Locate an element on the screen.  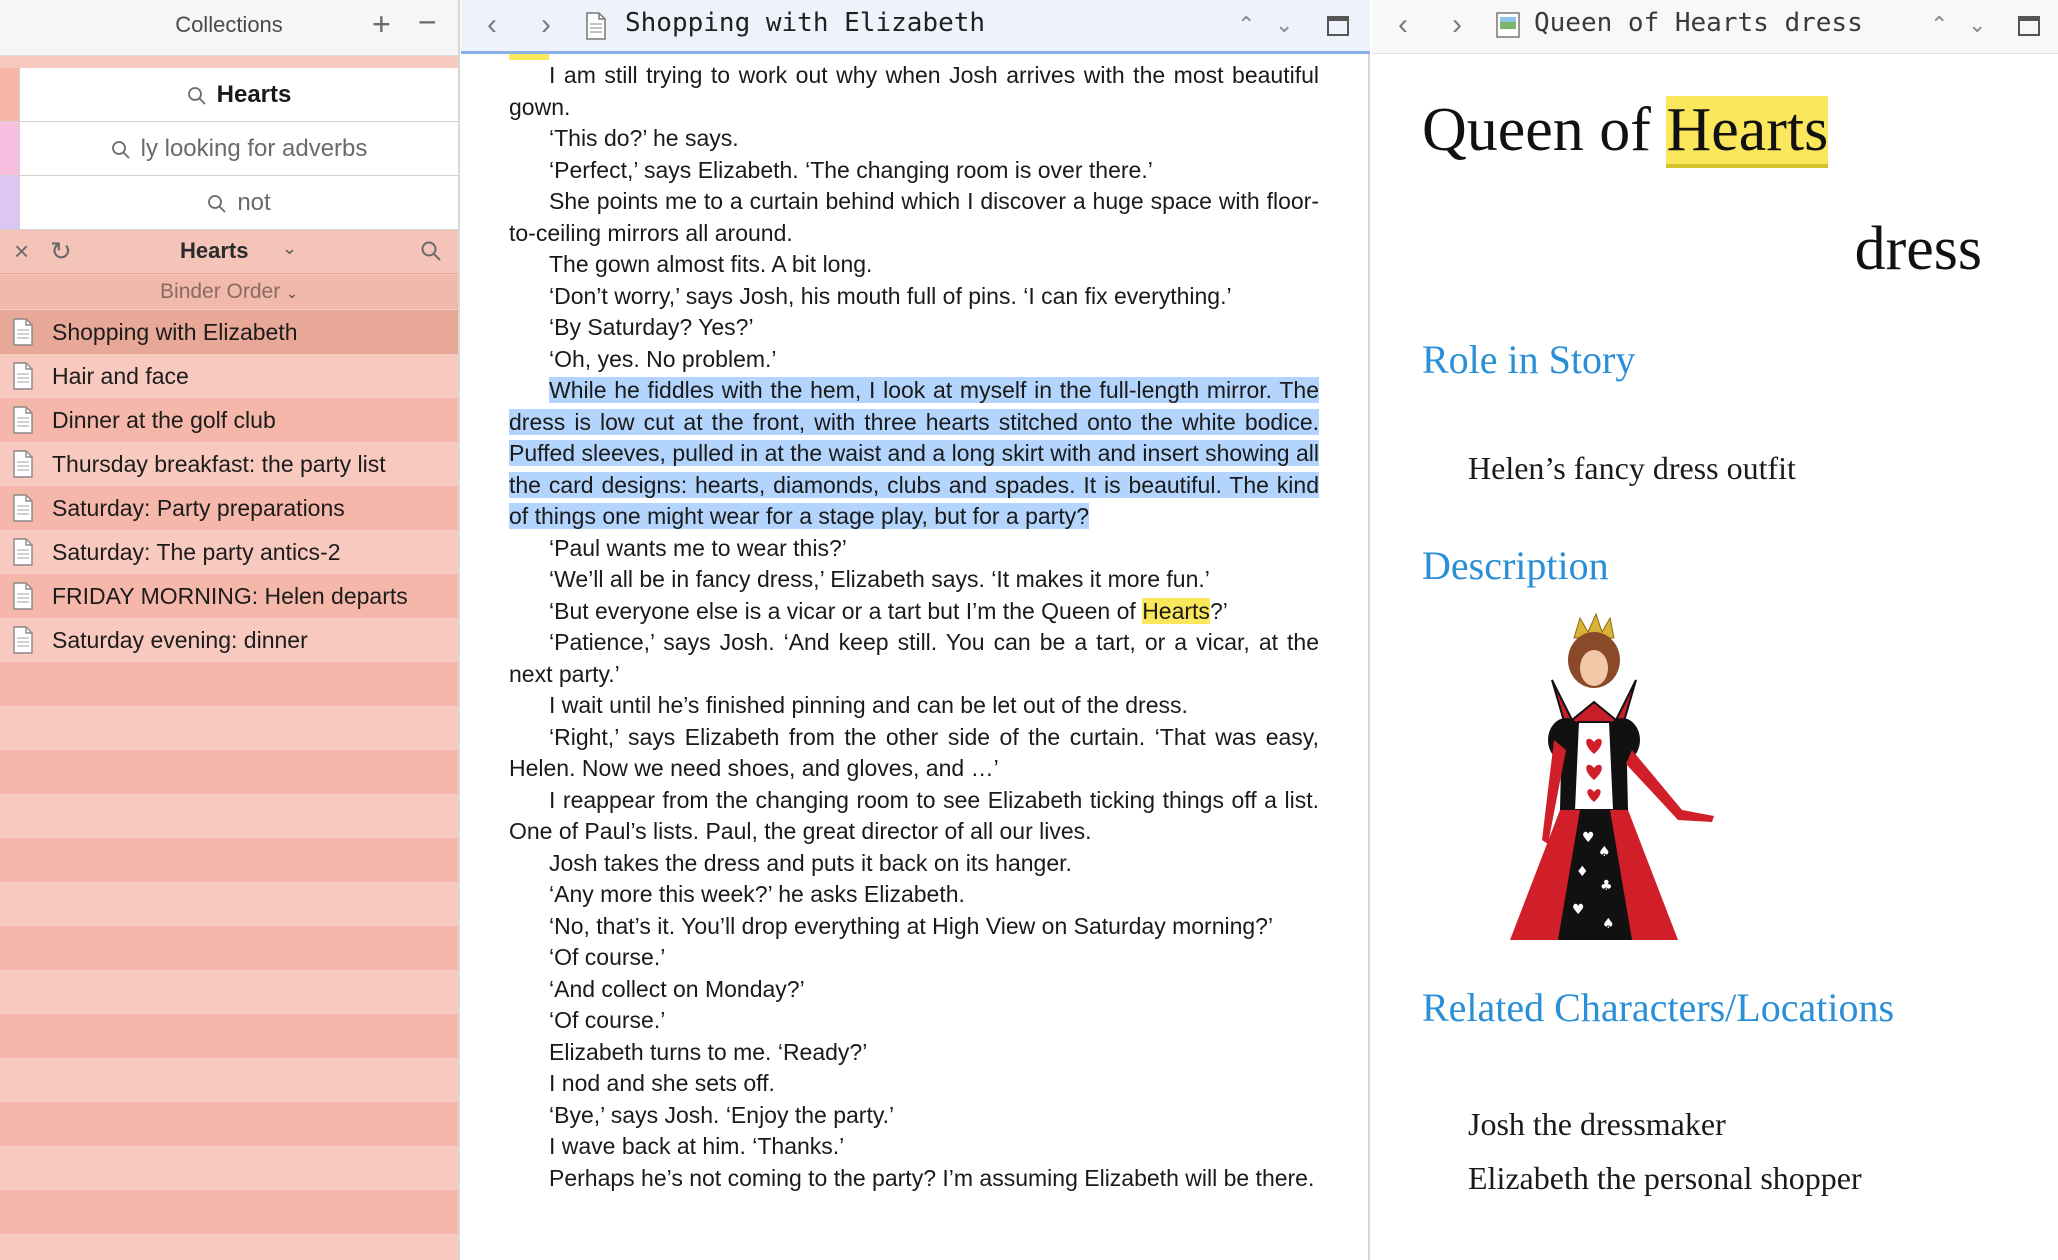
document-title: Saturday evening: dinner is located at coordinates (180, 639).